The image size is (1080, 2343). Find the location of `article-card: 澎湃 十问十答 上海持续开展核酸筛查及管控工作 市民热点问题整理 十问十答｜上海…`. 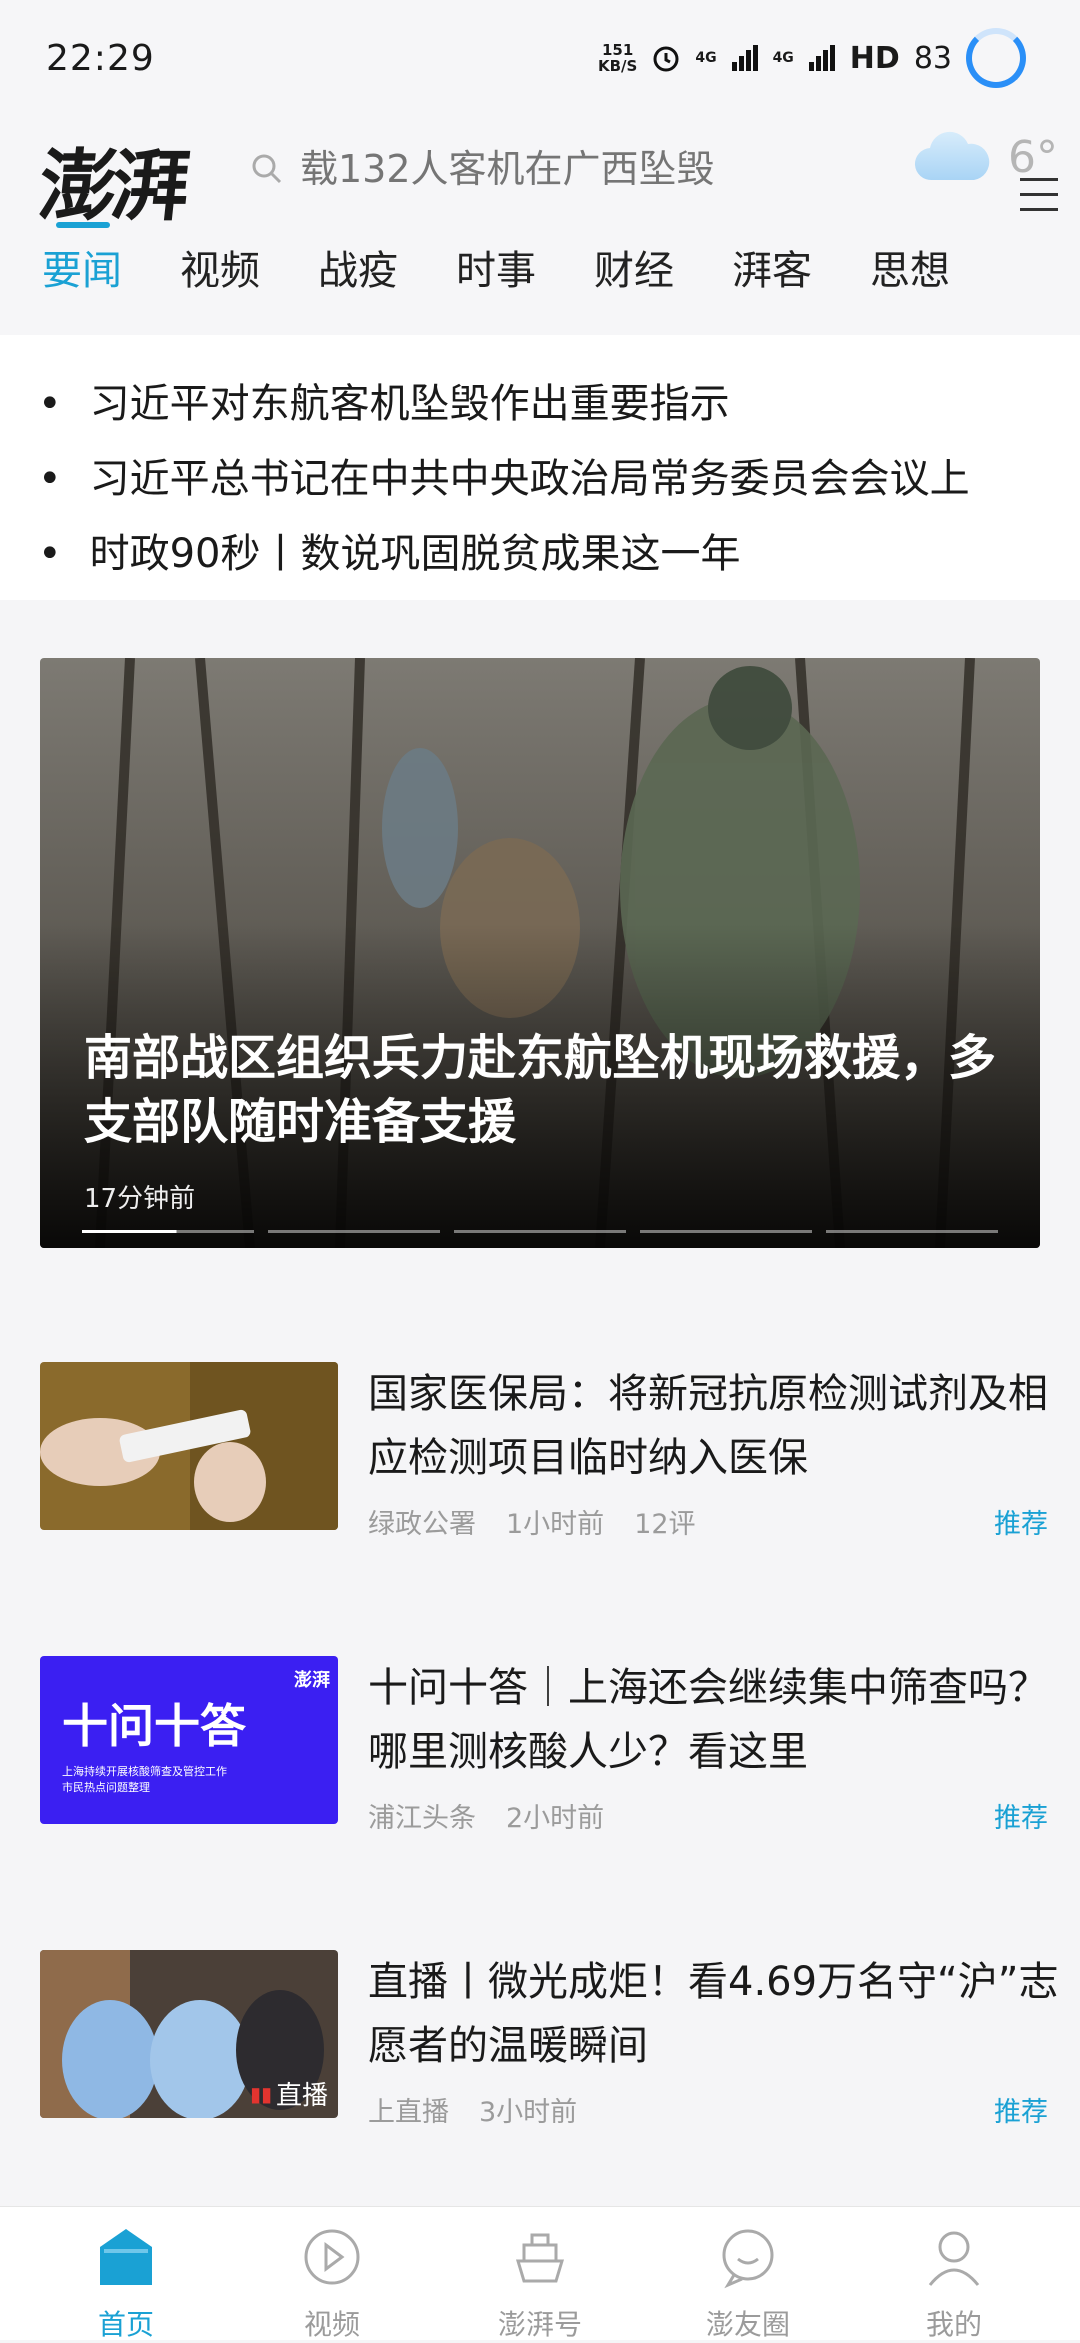

article-card: 澎湃 十问十答 上海持续开展核酸筛查及管控工作 市民热点问题整理 十问十答｜上海… is located at coordinates (544, 1745).